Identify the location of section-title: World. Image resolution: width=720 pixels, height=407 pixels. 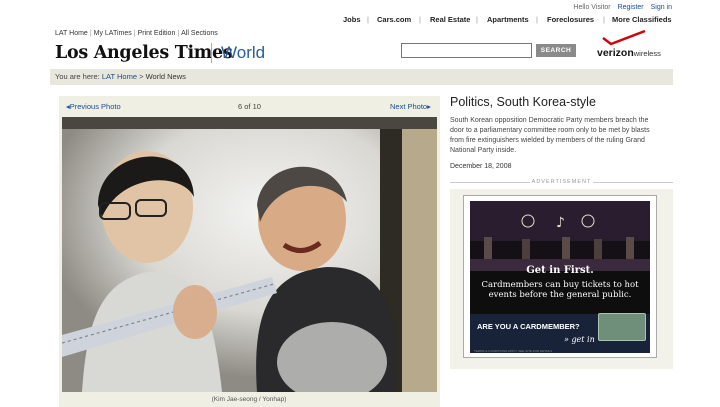
(243, 53).